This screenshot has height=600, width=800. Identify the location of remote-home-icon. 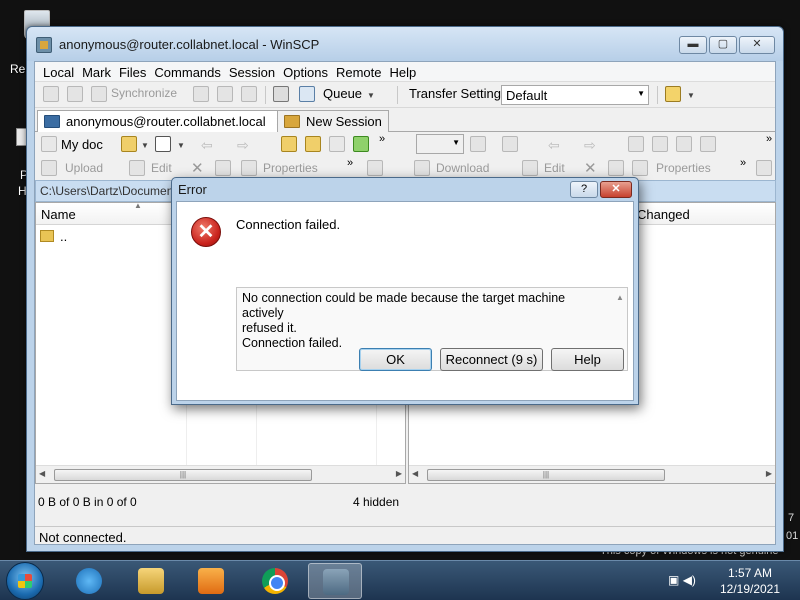
(684, 144).